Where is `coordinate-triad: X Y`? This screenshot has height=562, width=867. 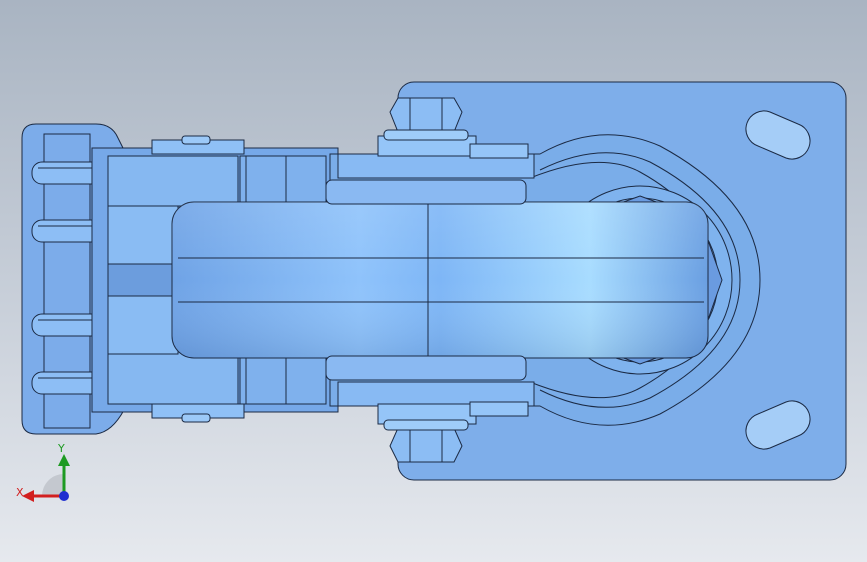
coordinate-triad: X Y is located at coordinates (47, 475).